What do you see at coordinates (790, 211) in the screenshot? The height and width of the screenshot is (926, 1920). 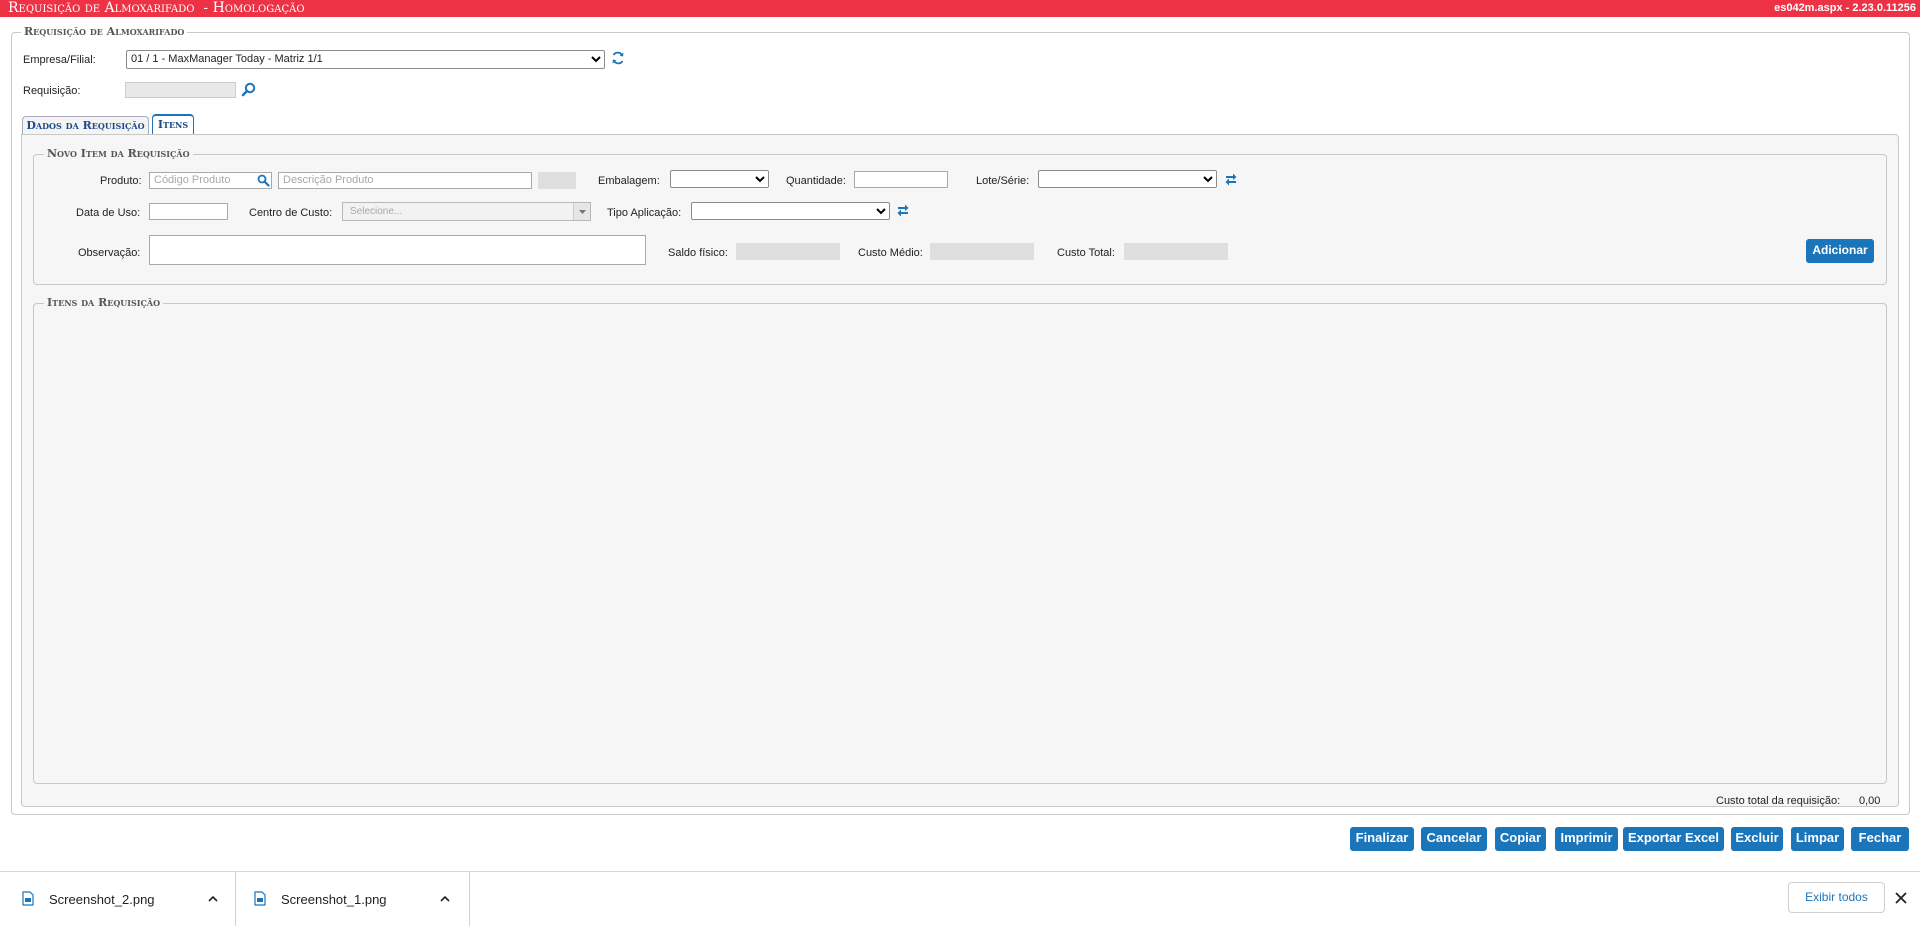 I see `tipo-aplicacao-select` at bounding box center [790, 211].